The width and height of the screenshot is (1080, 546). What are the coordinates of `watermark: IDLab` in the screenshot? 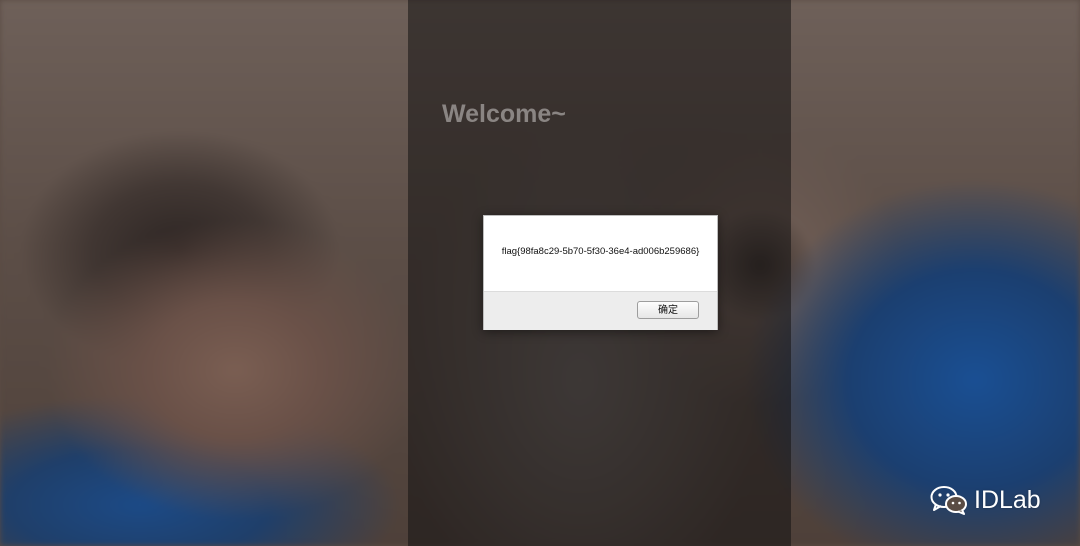 It's located at (985, 500).